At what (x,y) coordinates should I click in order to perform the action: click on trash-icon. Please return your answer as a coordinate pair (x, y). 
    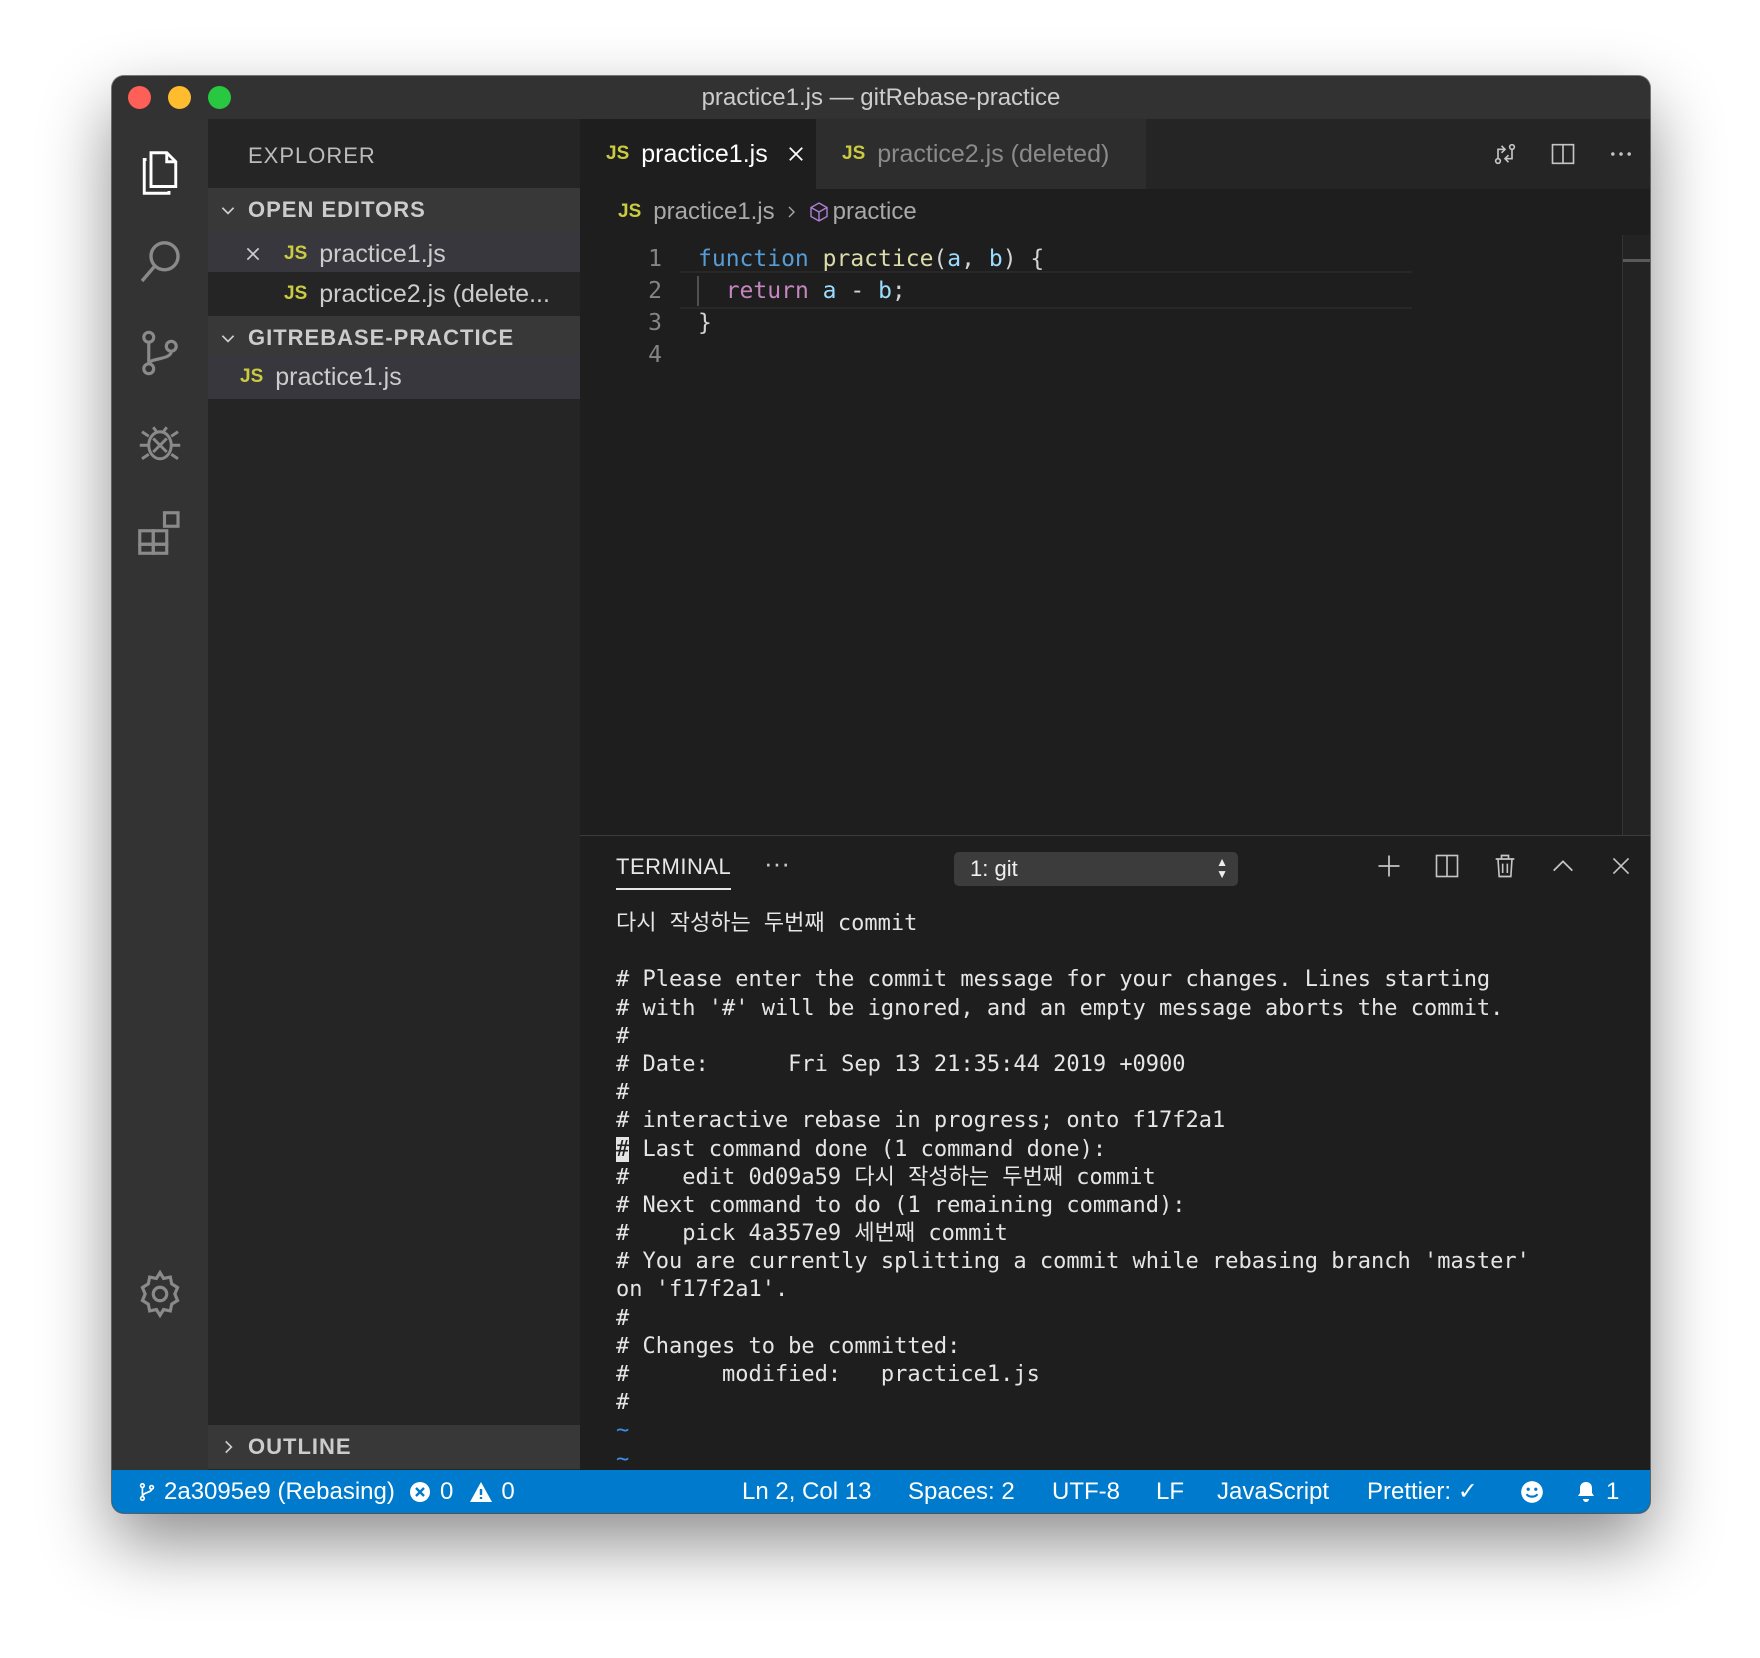
    Looking at the image, I should click on (1505, 866).